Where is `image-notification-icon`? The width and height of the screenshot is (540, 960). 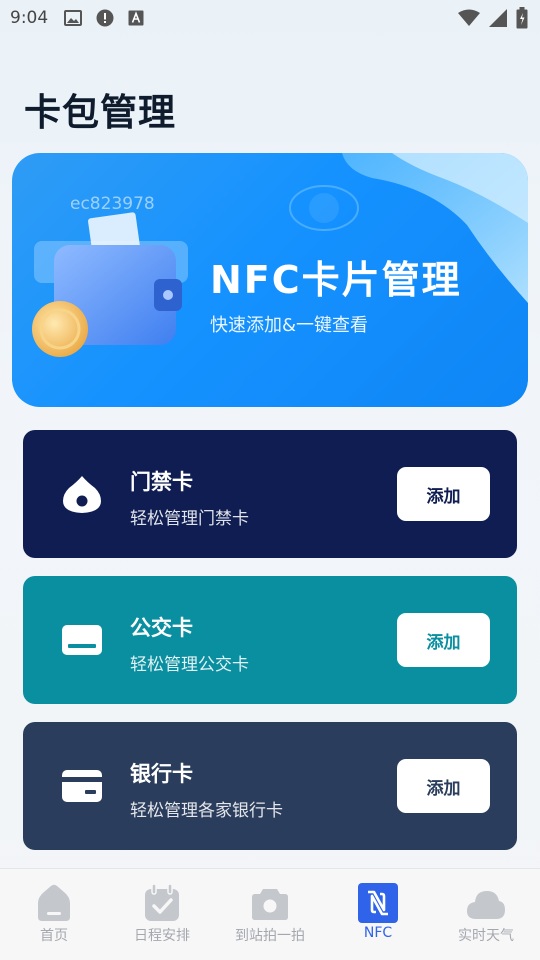
image-notification-icon is located at coordinates (73, 18).